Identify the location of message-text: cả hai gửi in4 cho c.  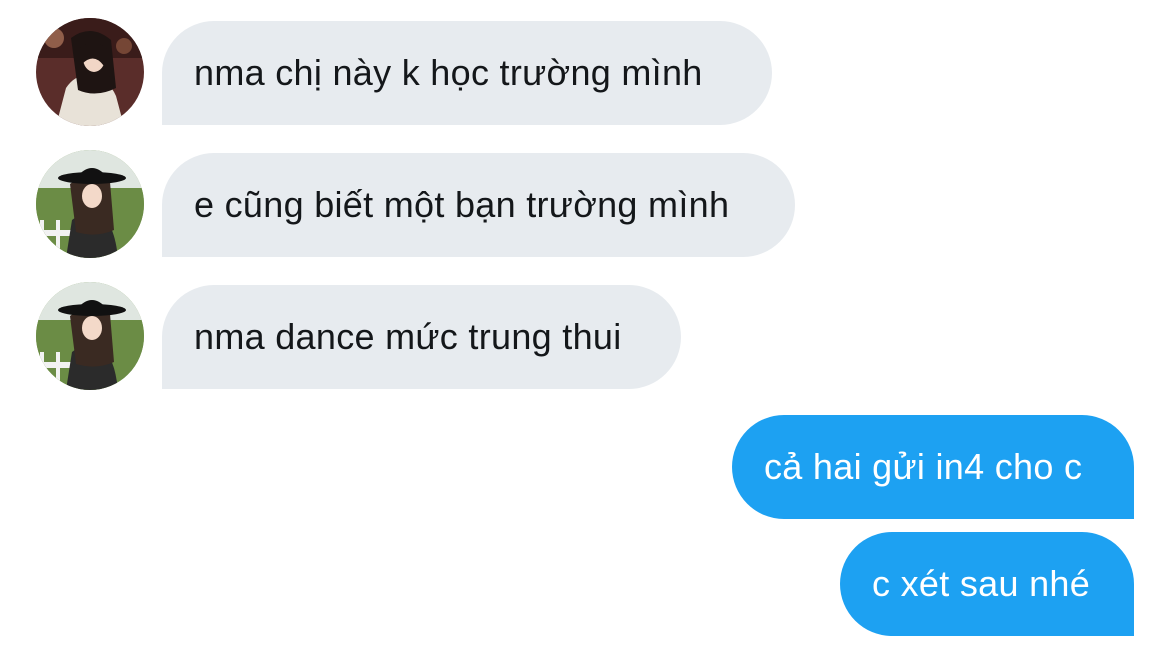
(923, 466).